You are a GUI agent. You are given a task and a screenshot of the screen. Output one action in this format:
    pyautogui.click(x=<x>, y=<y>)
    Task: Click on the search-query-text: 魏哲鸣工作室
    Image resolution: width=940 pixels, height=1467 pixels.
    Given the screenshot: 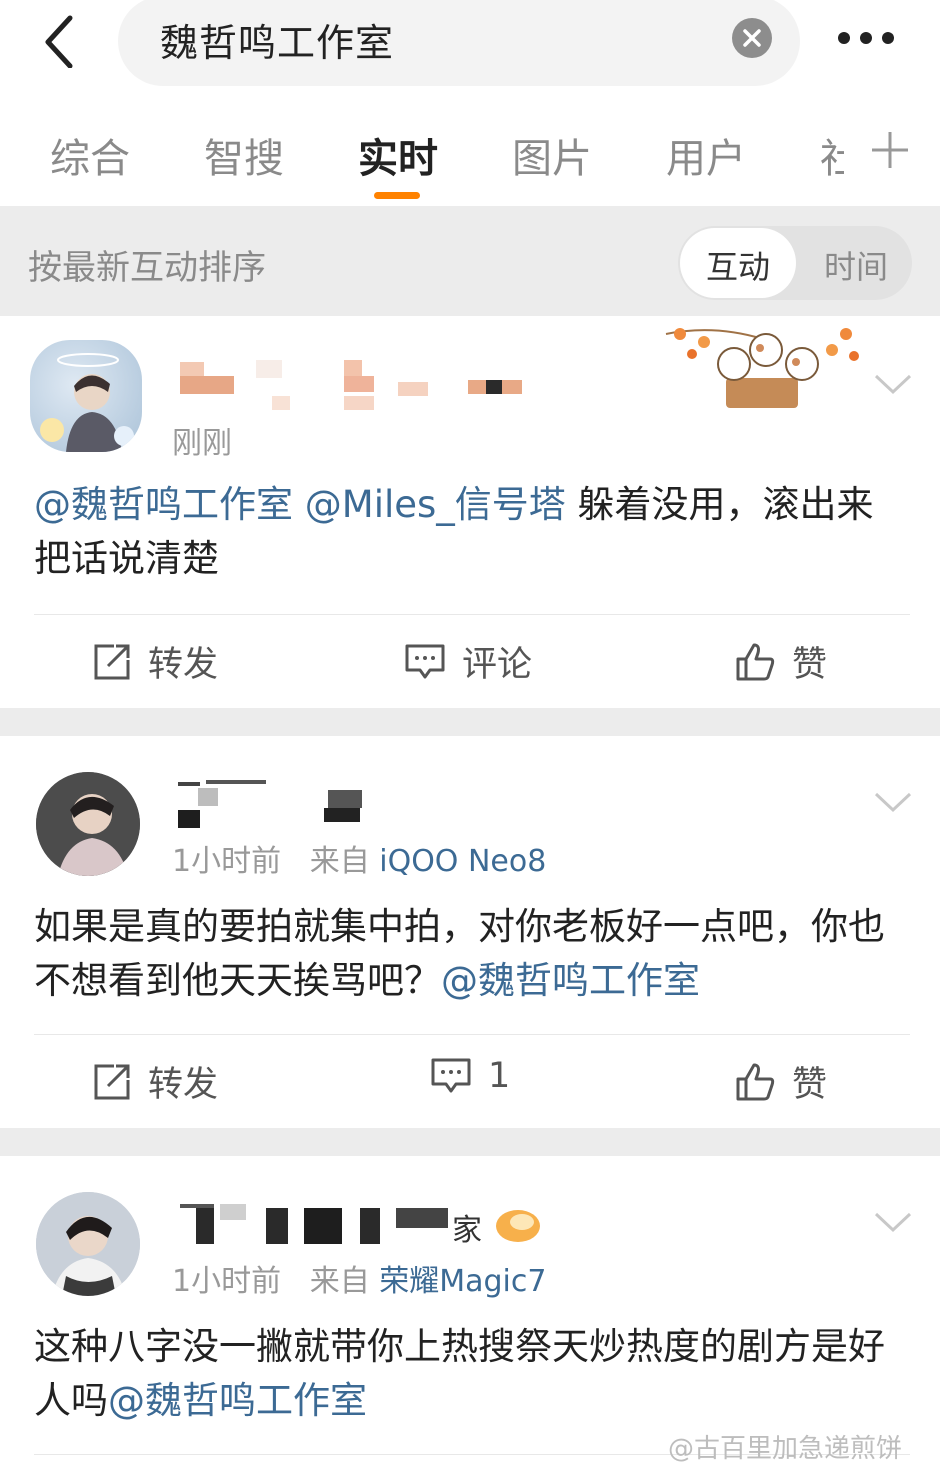 What is the action you would take?
    pyautogui.click(x=277, y=43)
    